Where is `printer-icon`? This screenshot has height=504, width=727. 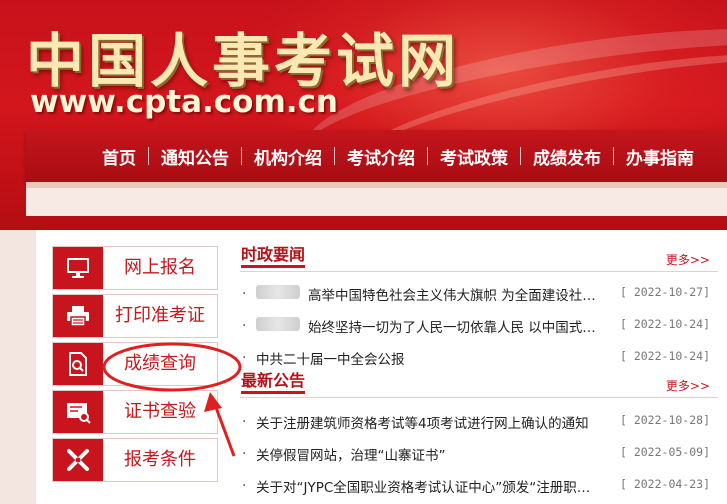
printer-icon is located at coordinates (78, 316).